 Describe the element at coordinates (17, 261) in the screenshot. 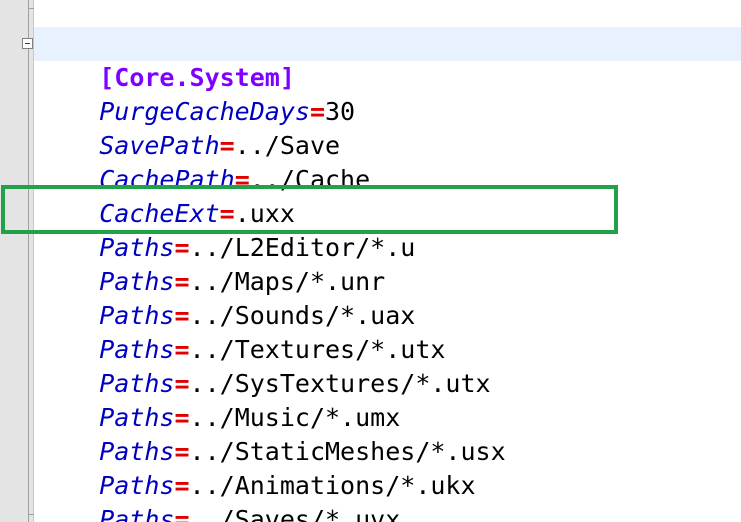

I see `fold-margin` at that location.